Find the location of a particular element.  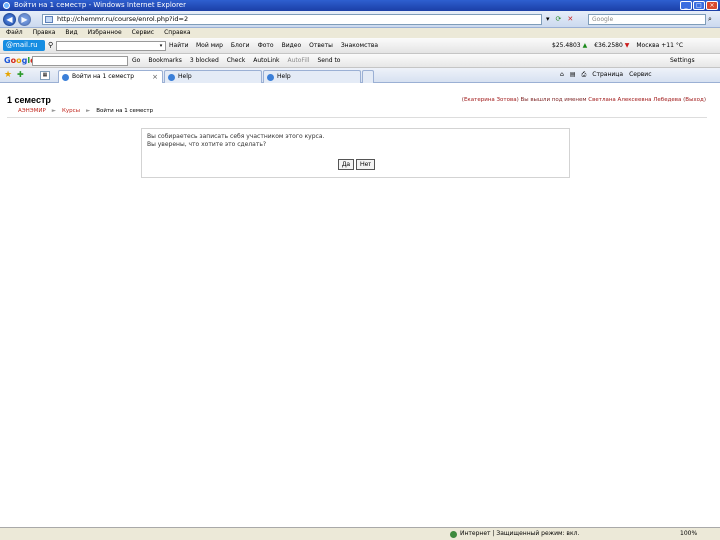

mailru-item-answers: Ответы is located at coordinates (321, 45).